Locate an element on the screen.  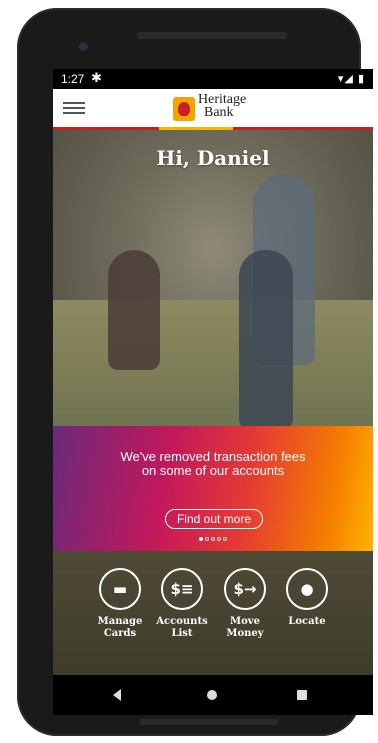
locate-action: ● Locate is located at coordinates (307, 598).